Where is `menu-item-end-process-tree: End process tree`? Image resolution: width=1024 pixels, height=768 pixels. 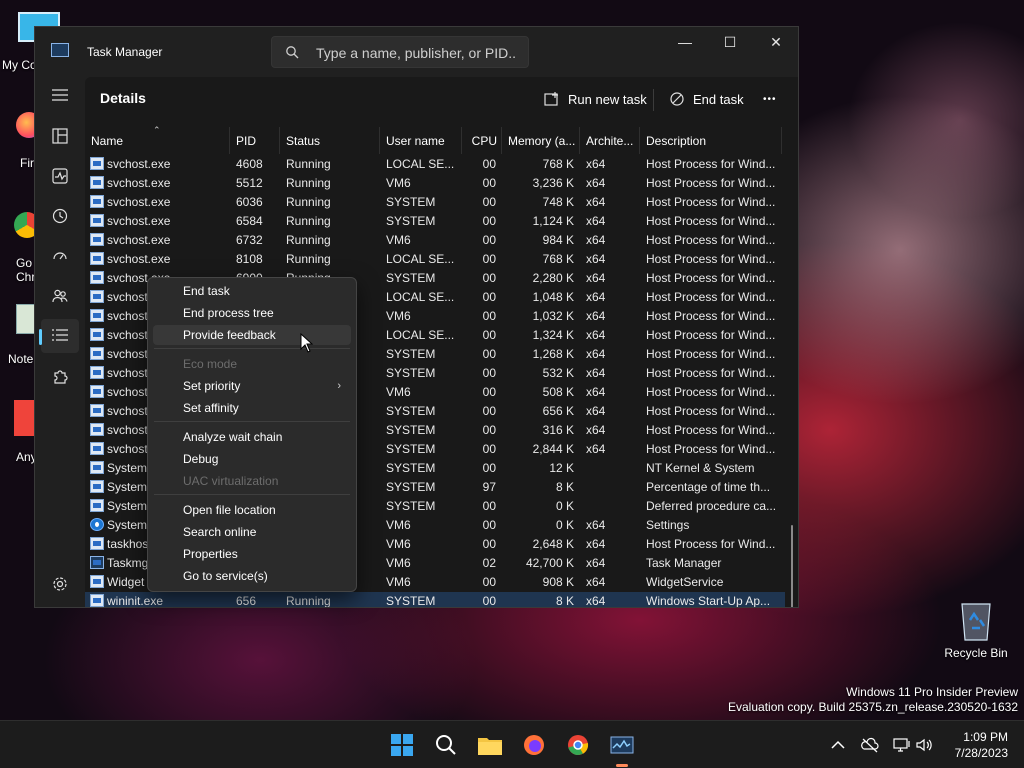 menu-item-end-process-tree: End process tree is located at coordinates (252, 313).